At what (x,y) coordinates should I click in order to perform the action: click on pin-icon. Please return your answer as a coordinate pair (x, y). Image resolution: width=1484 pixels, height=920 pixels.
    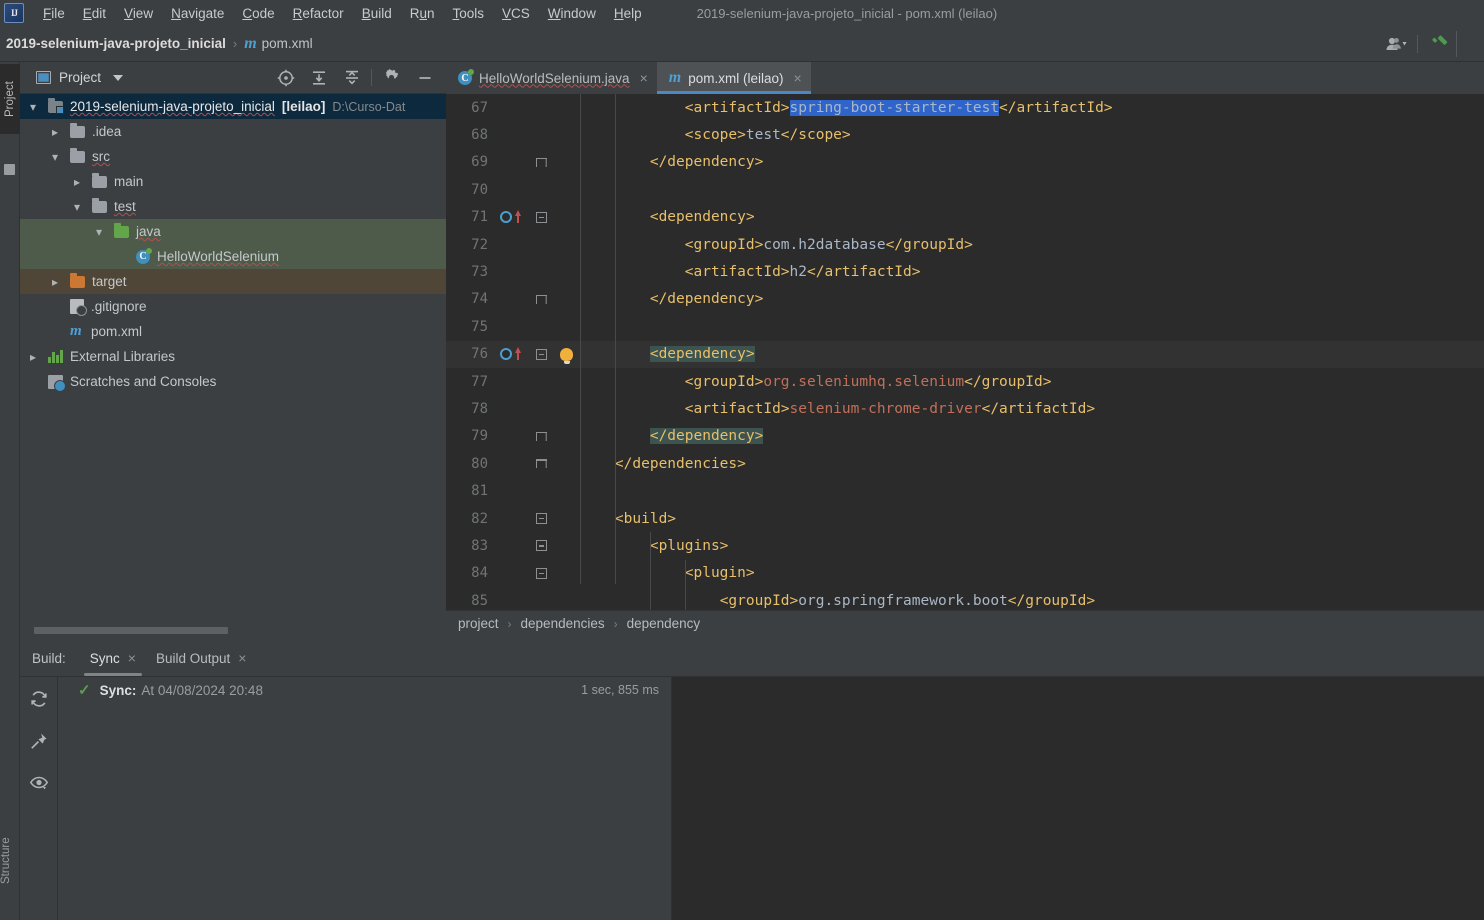
    Looking at the image, I should click on (39, 741).